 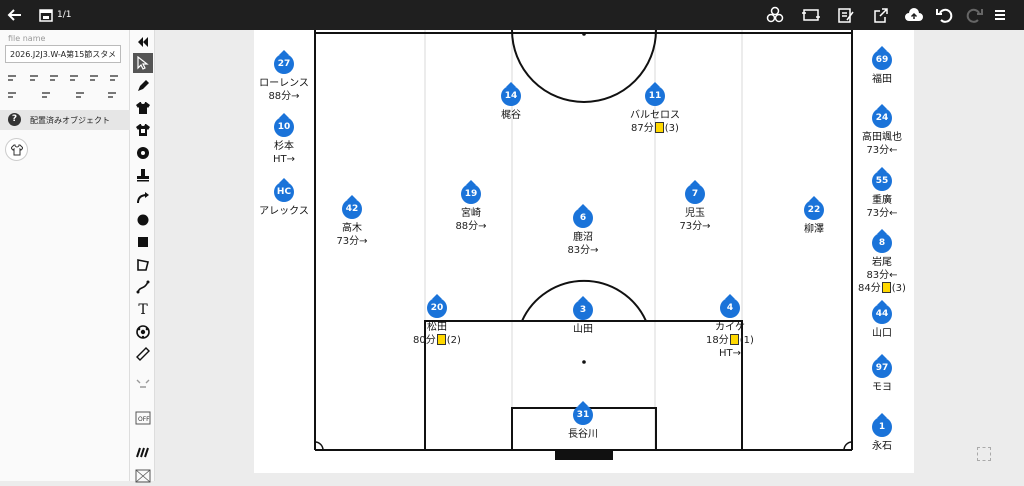 I want to click on collapse-icon, so click(x=143, y=42).